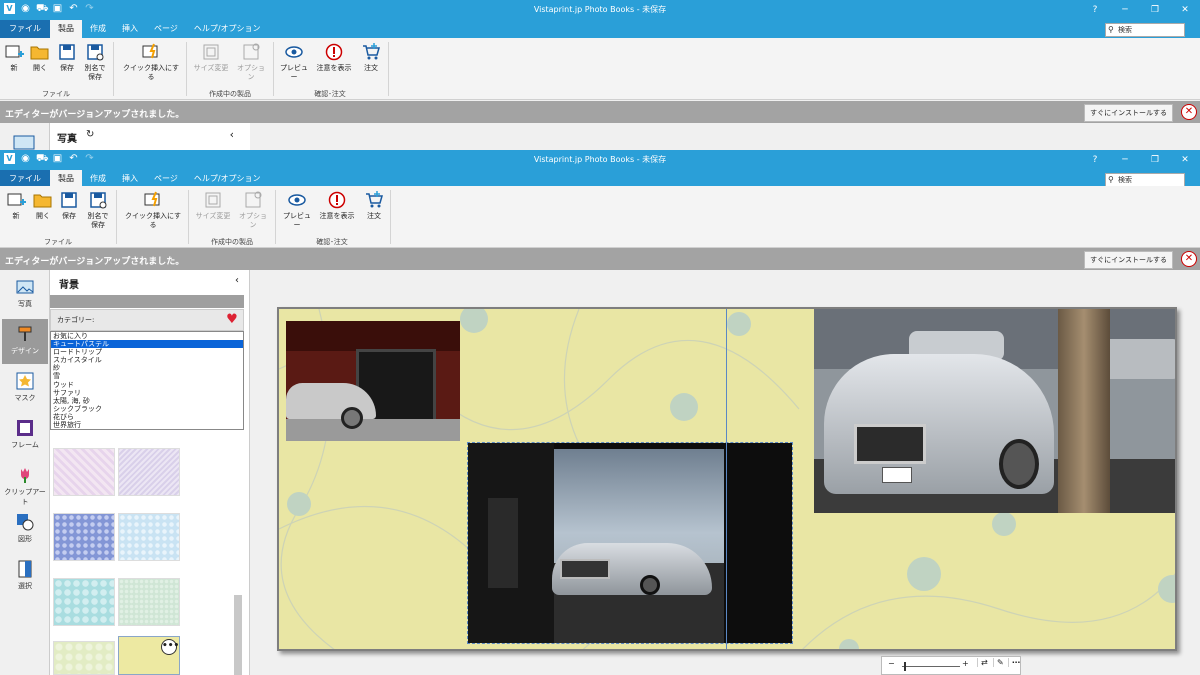 This screenshot has height=675, width=1200. I want to click on photo-icon, so click(25, 287).